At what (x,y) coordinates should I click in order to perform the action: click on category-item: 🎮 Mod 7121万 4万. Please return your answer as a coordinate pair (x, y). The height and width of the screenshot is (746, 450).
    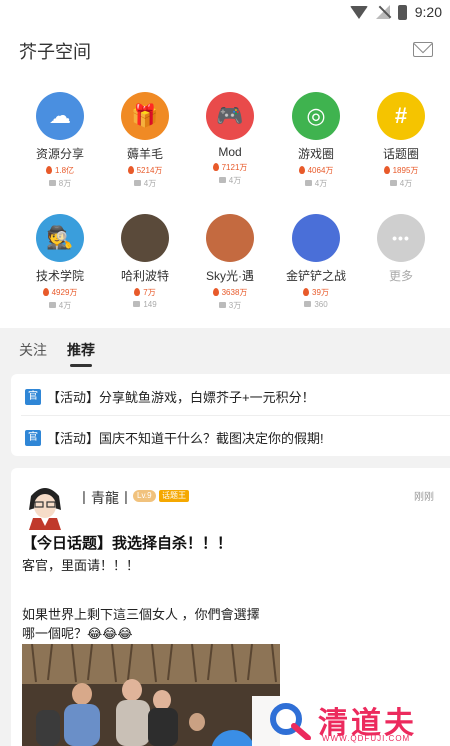
    Looking at the image, I should click on (230, 139).